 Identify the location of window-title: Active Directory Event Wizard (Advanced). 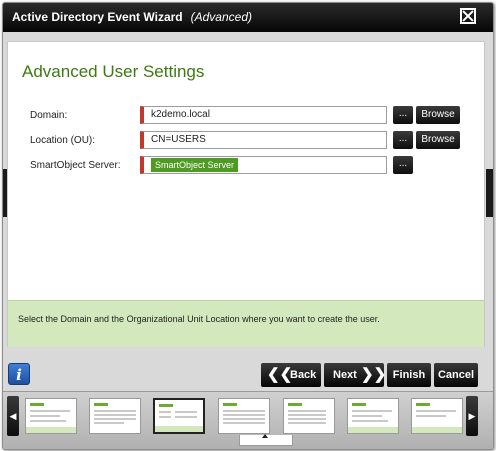
(132, 17).